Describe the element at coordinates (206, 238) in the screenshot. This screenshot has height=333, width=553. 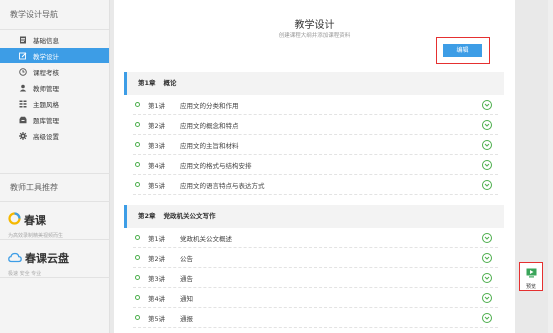
I see `lesson-title: 党政机关公文概述` at that location.